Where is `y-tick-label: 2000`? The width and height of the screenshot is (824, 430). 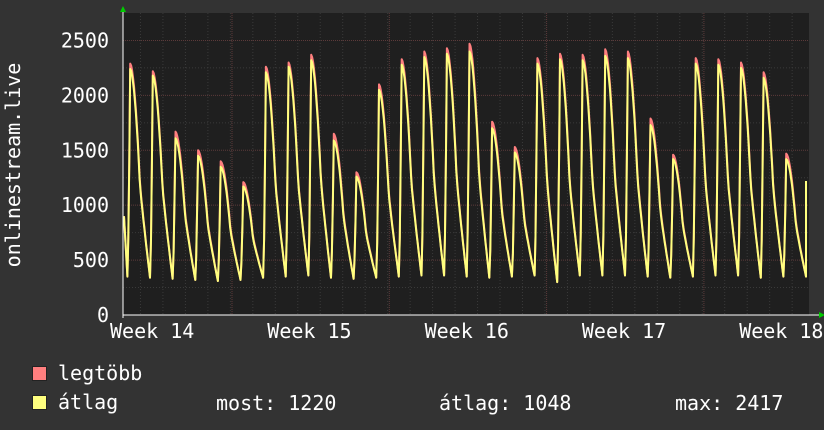 y-tick-label: 2000 is located at coordinates (85, 95).